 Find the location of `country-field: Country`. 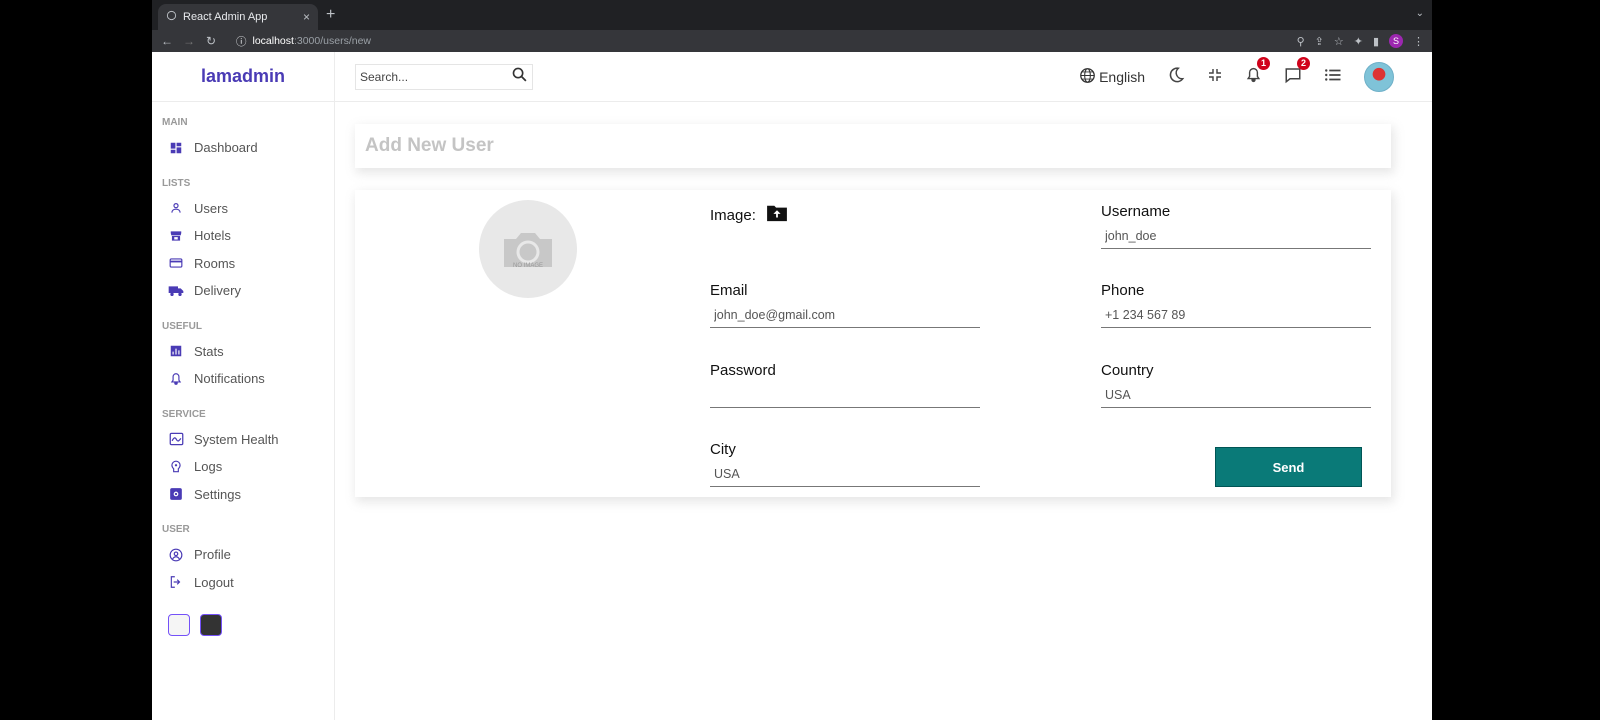

country-field: Country is located at coordinates (1236, 385).